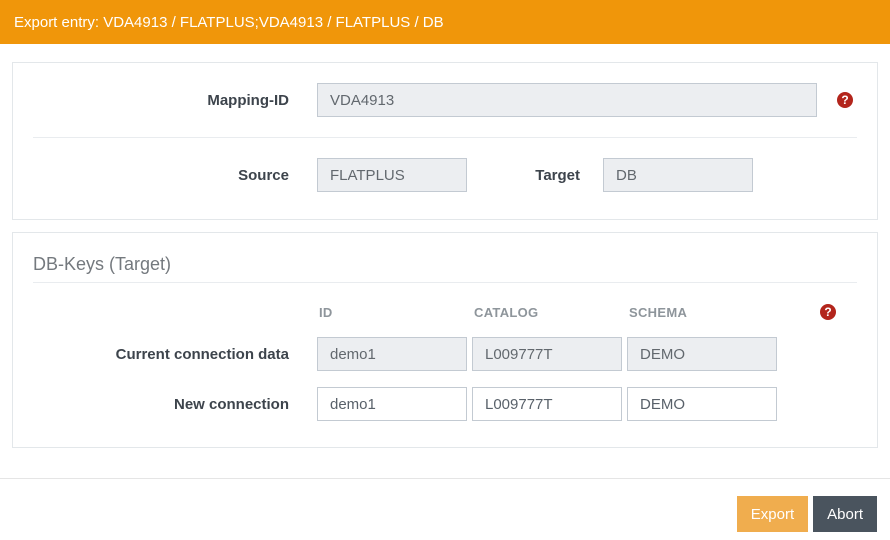 This screenshot has width=890, height=540. What do you see at coordinates (772, 514) in the screenshot?
I see `export-button: Export` at bounding box center [772, 514].